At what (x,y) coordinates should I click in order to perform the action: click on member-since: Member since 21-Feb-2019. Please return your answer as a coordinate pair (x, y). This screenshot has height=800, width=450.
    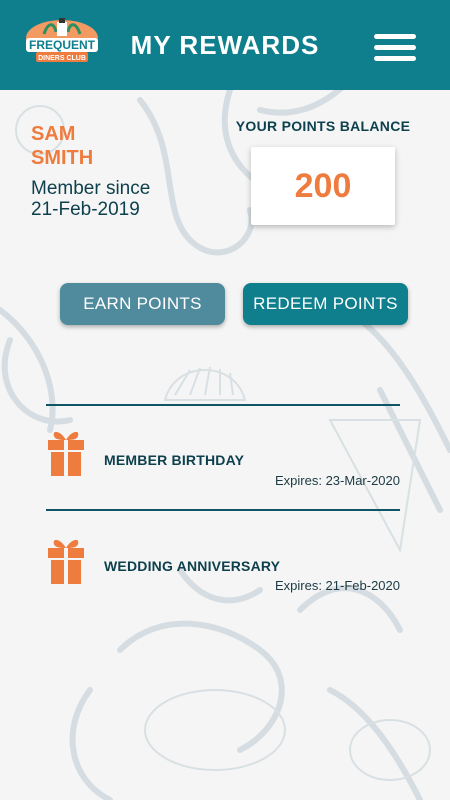
    Looking at the image, I should click on (111, 199).